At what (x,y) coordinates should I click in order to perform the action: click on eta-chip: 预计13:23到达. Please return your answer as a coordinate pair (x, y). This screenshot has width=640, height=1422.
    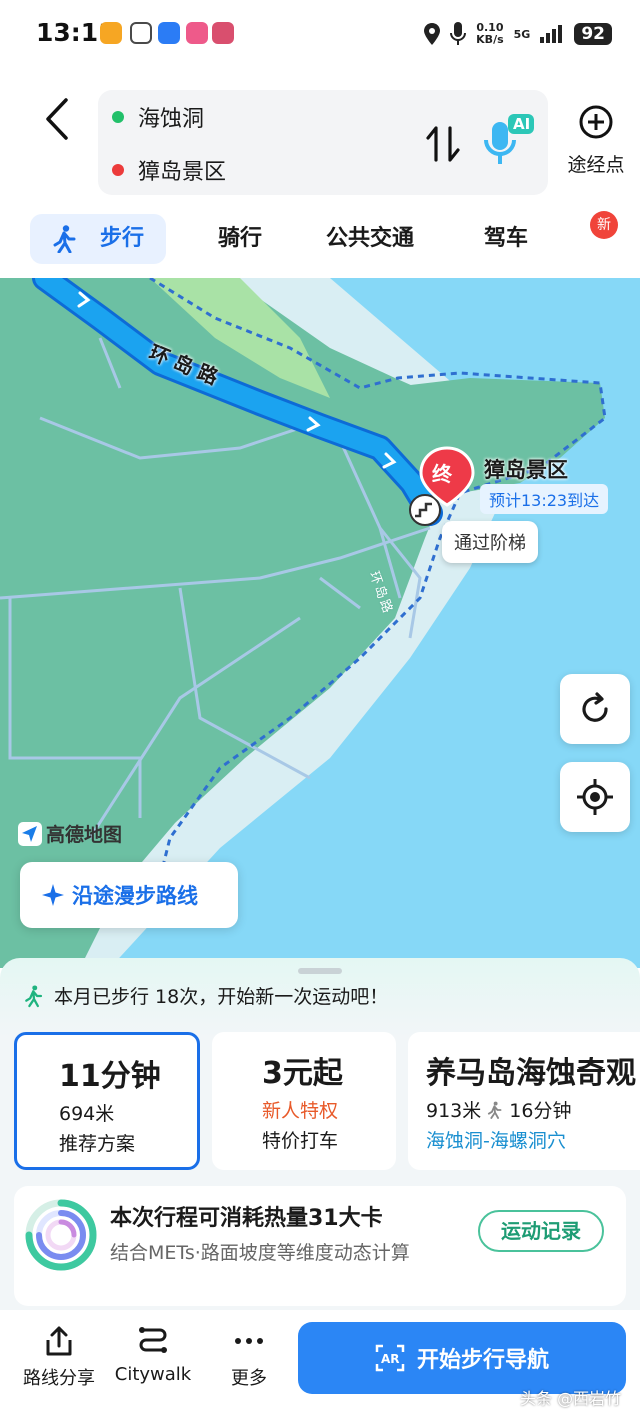
    Looking at the image, I should click on (544, 499).